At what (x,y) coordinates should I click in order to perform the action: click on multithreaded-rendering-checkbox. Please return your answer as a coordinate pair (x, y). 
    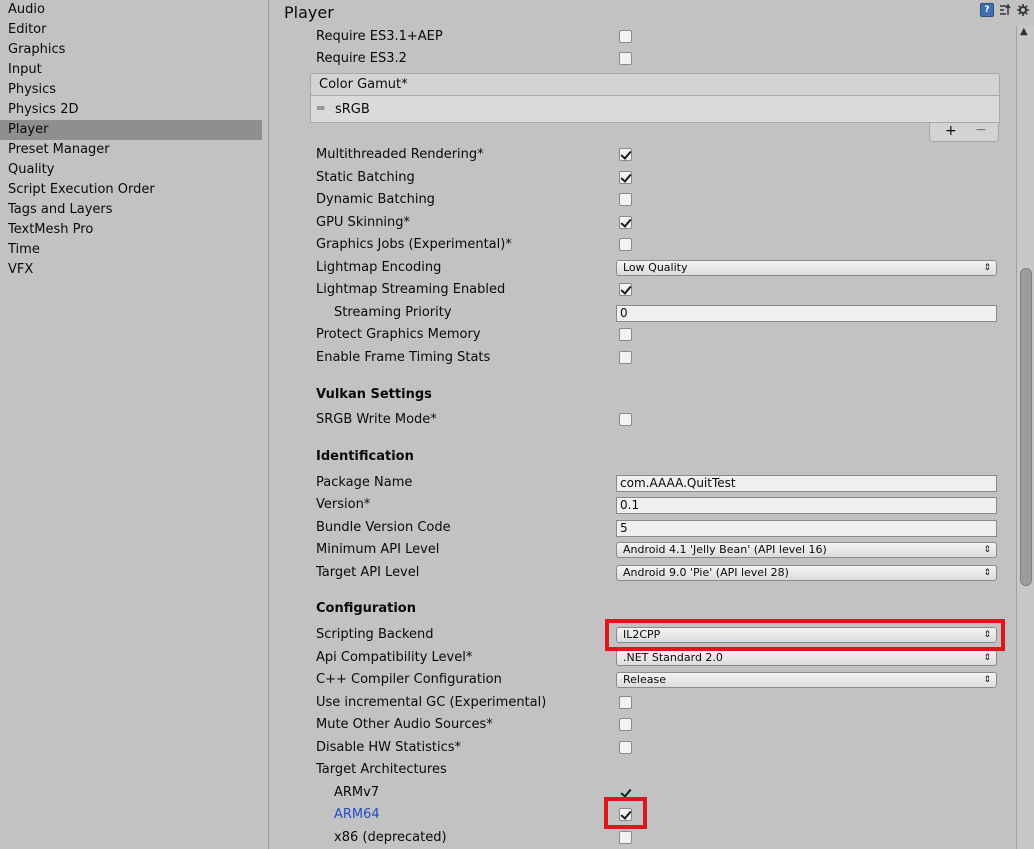
    Looking at the image, I should click on (625, 154).